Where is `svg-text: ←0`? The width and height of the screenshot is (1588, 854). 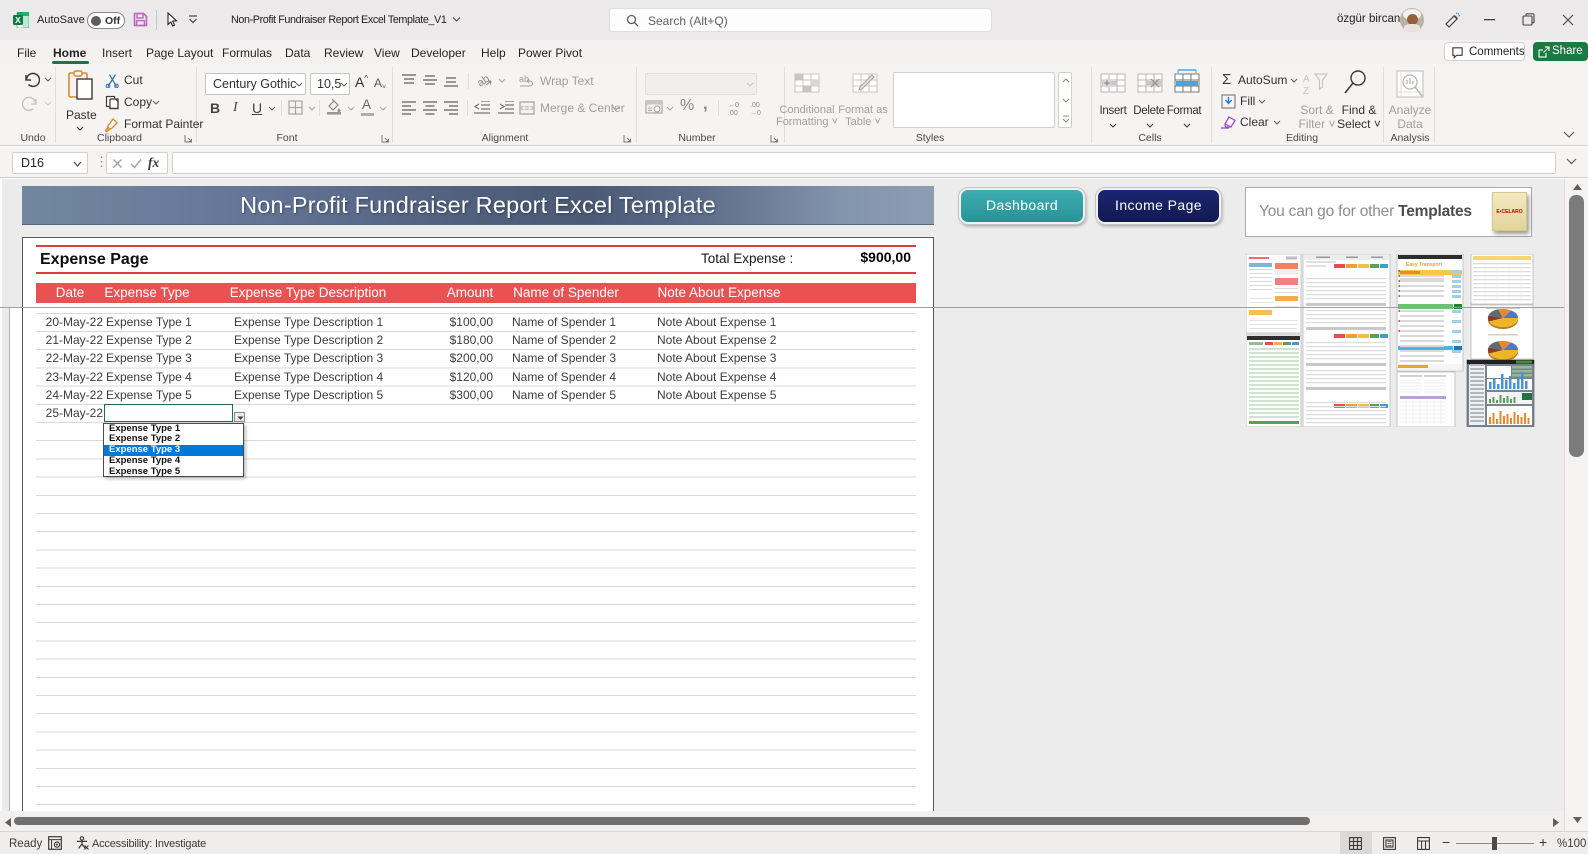
svg-text: ←0 is located at coordinates (733, 105).